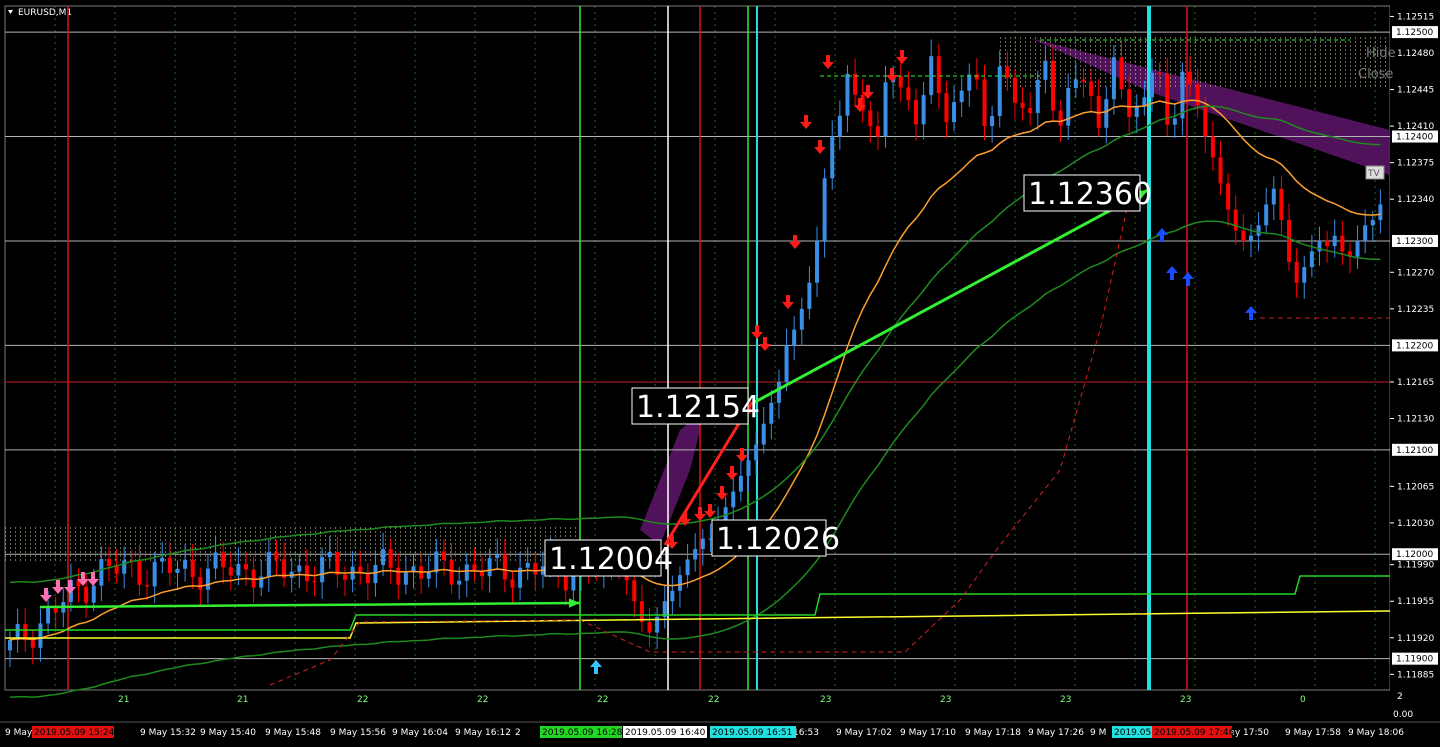 The height and width of the screenshot is (747, 1440). I want to click on price-tick-label: 1.12375, so click(1415, 164).